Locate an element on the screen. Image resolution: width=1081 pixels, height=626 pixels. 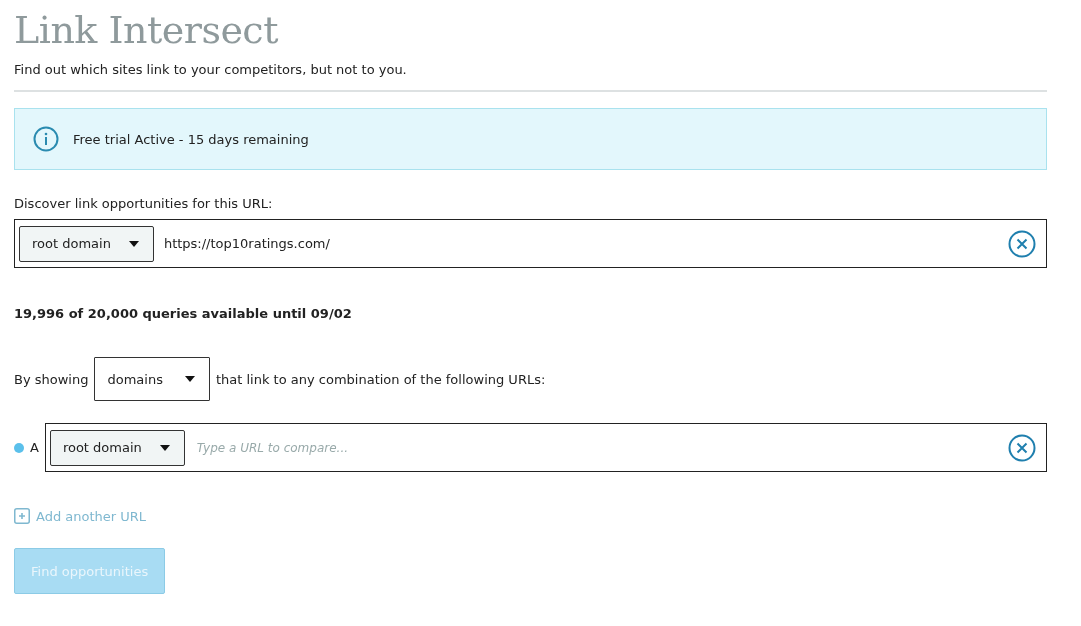
url-value: https://top10ratings.com/ is located at coordinates (247, 243).